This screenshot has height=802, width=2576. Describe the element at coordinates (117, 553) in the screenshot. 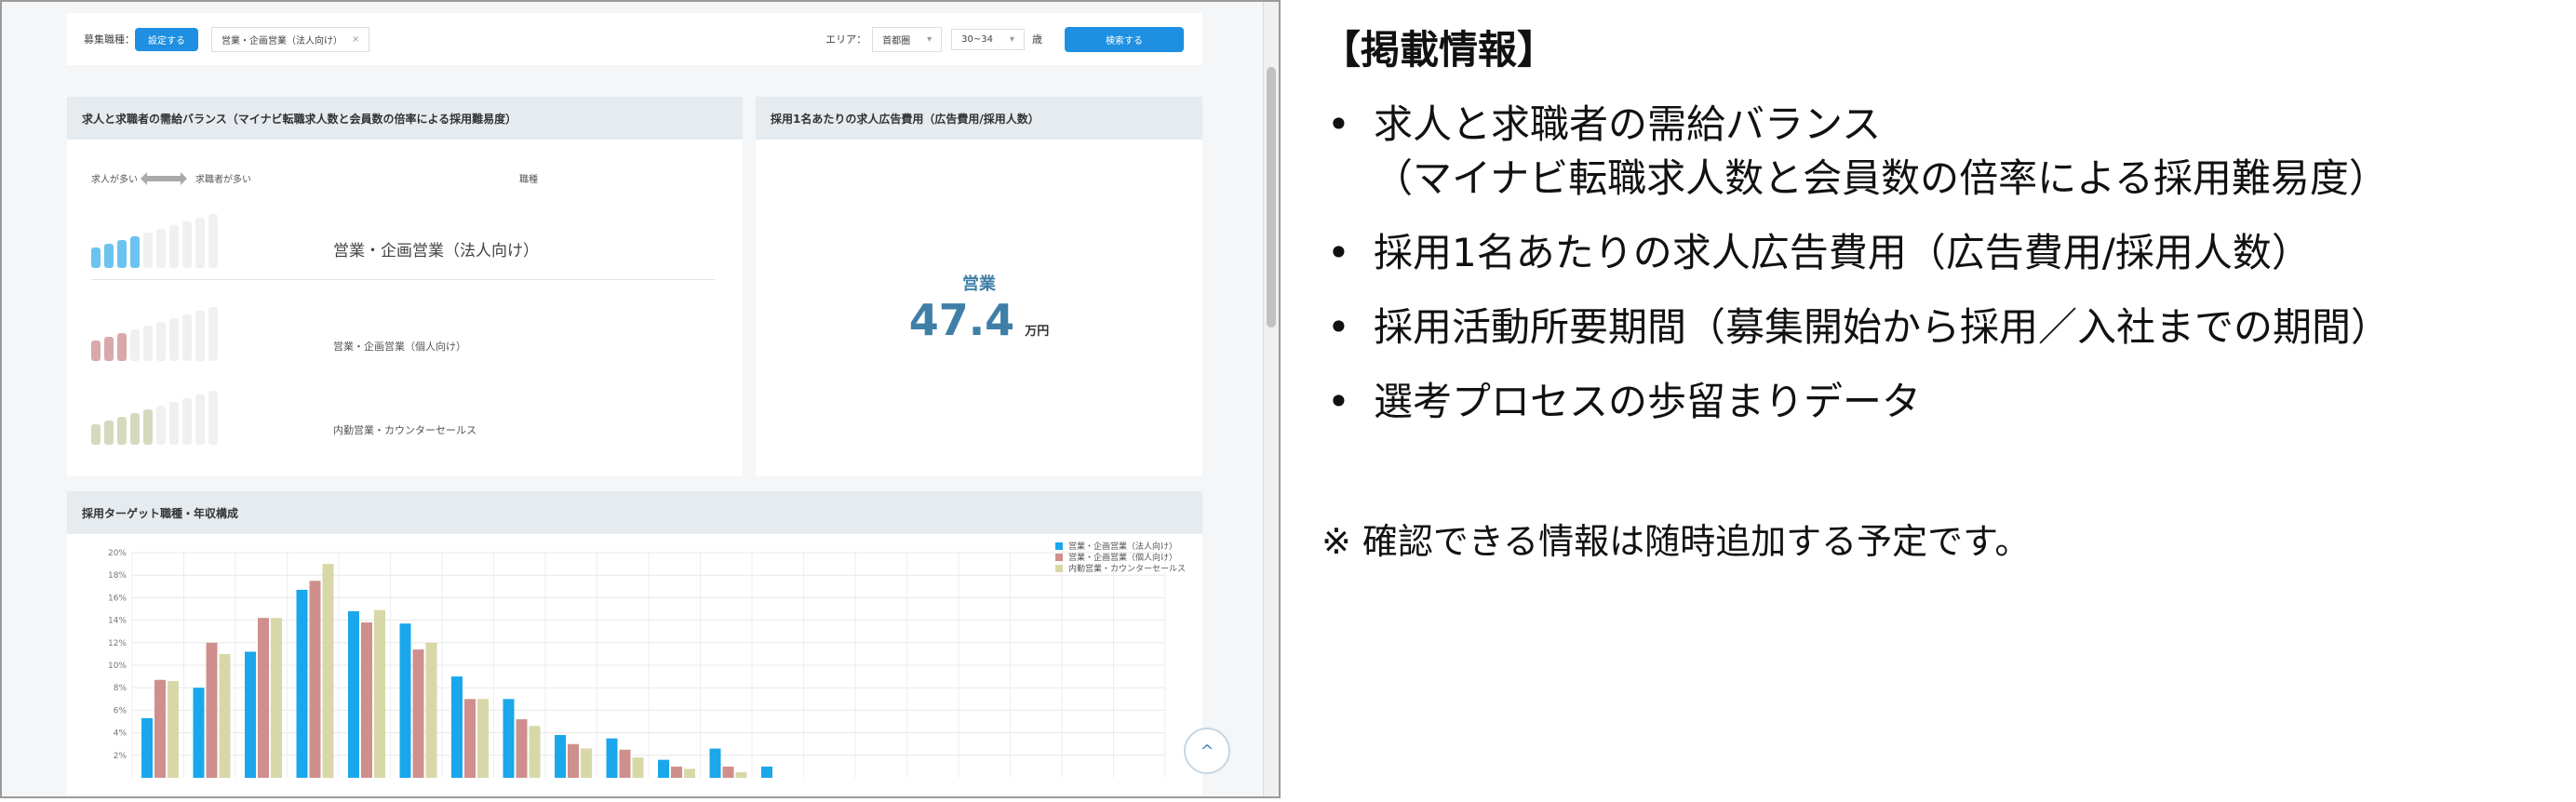

I see `y-tick-label: 20%` at that location.